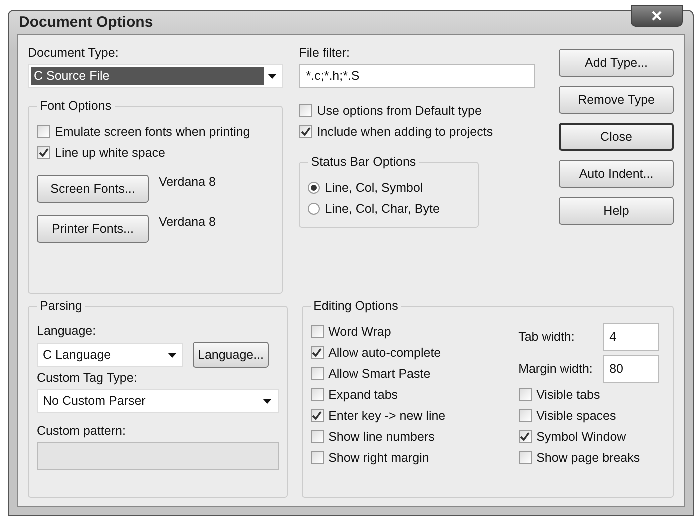 Image resolution: width=698 pixels, height=529 pixels. I want to click on field-label: Custom pattern:, so click(82, 431).